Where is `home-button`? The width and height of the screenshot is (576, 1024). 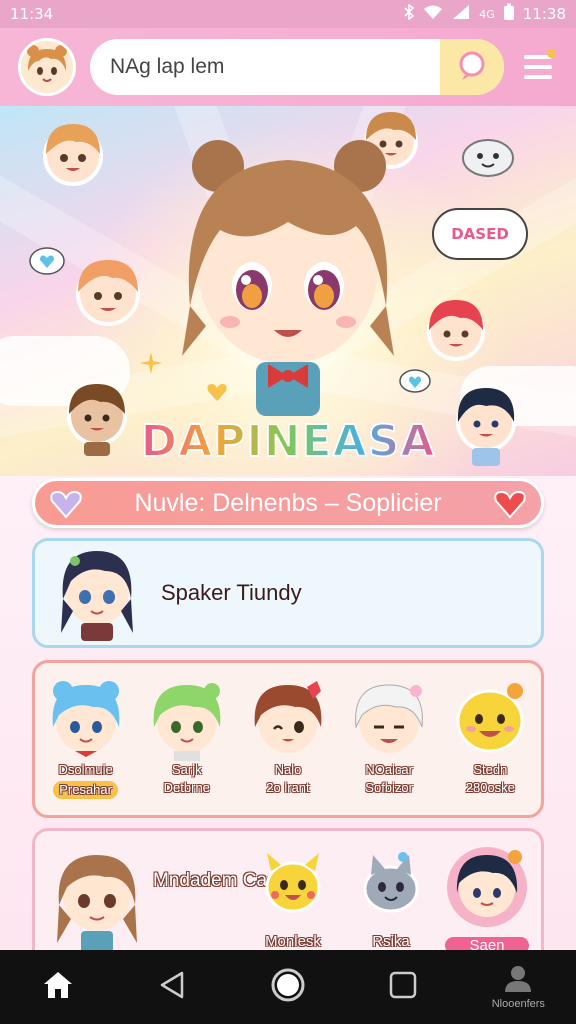 home-button is located at coordinates (58, 987).